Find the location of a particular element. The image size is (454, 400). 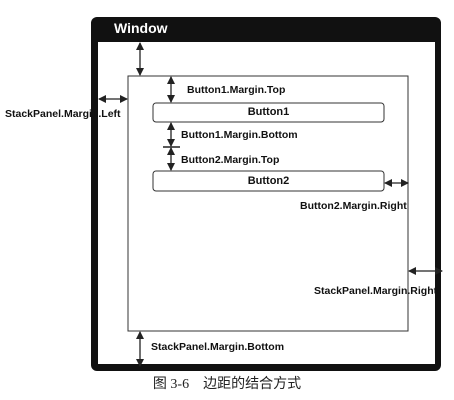

button2-label: Button2 is located at coordinates (268, 181).